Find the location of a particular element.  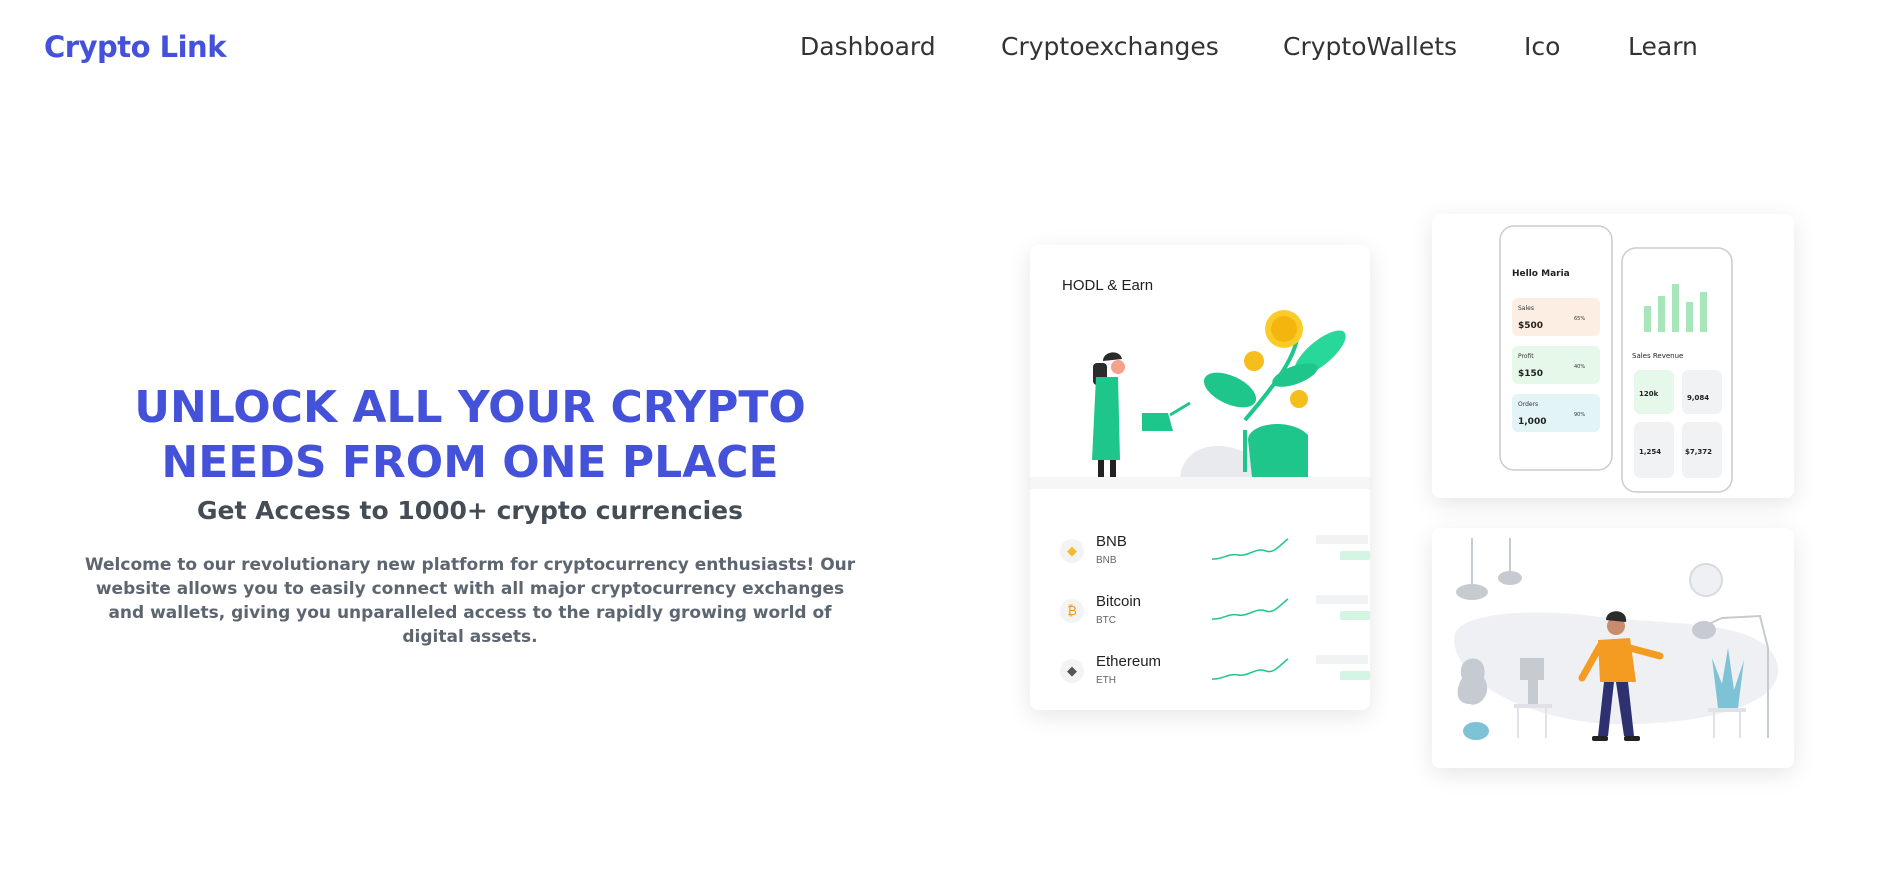

coin-name: Bitcoin is located at coordinates (1119, 601).